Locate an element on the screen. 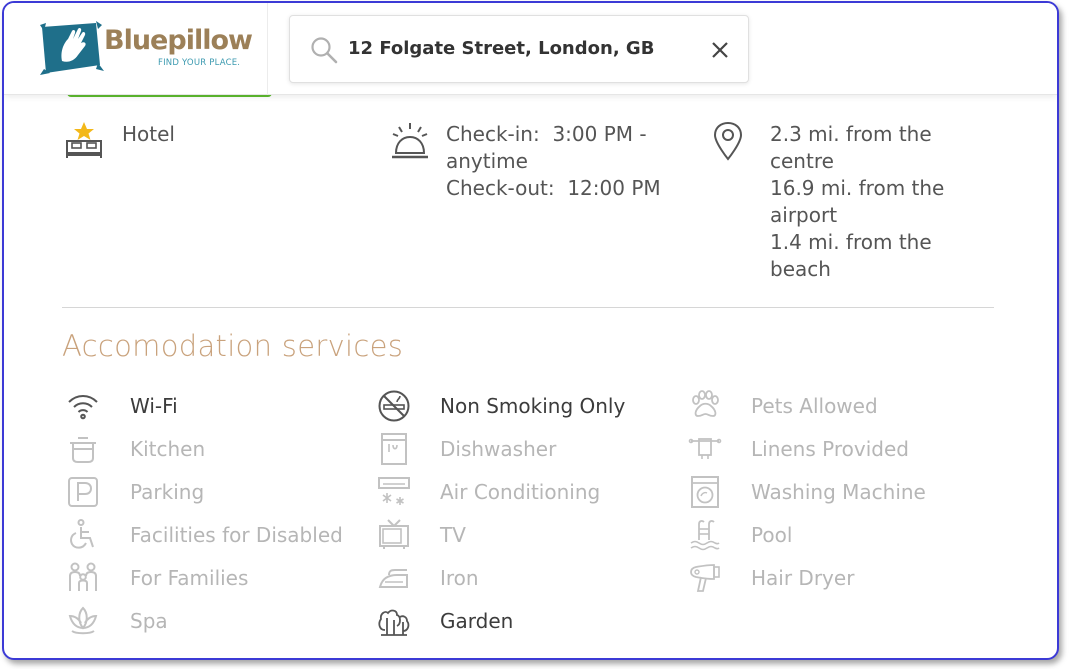 This screenshot has width=1069, height=669. hair-dryer-icon is located at coordinates (705, 578).